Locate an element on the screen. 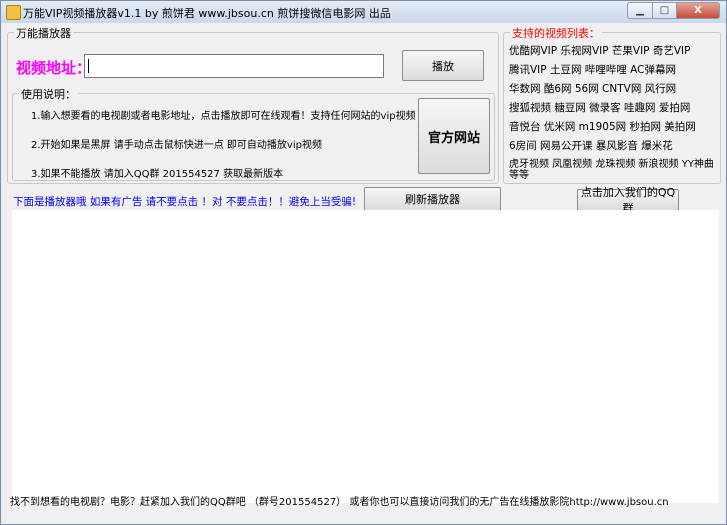 The height and width of the screenshot is (525, 727). official-site-button: 官方网站 is located at coordinates (454, 136).